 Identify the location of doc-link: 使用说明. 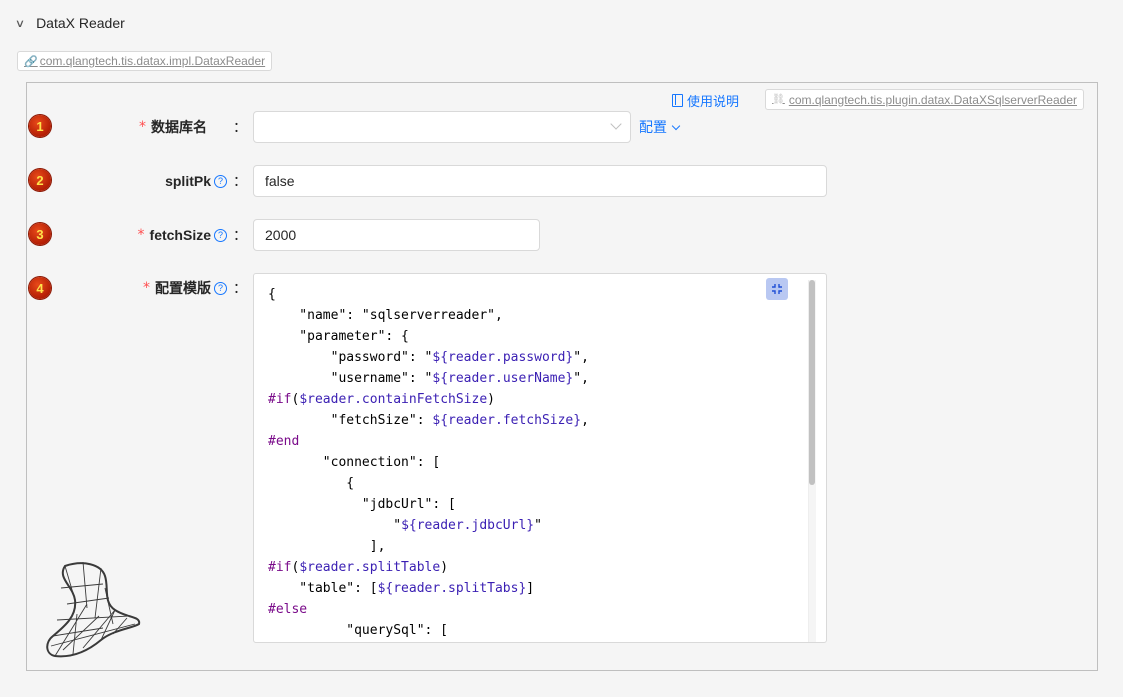
(705, 100).